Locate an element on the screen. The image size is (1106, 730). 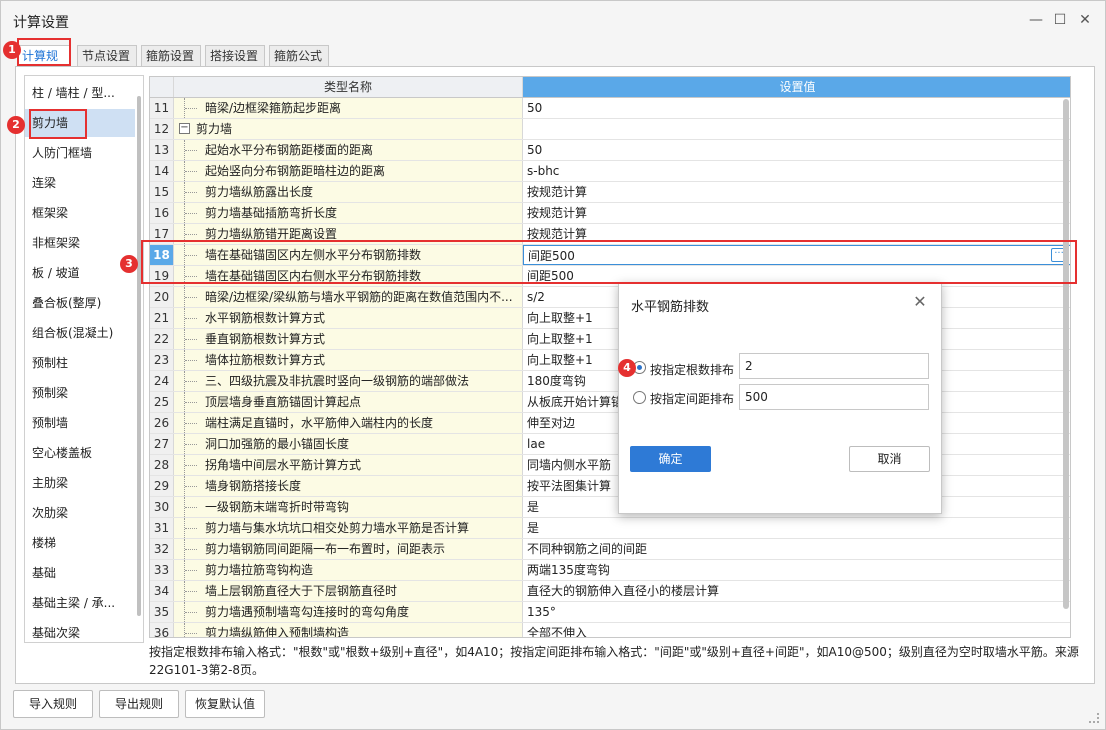
row-setting-value: 是 is located at coordinates (796, 528).